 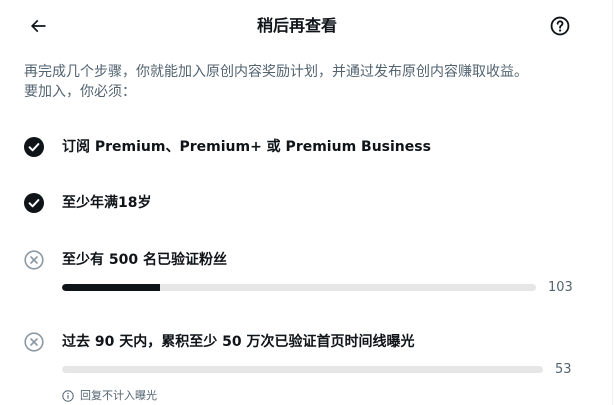 I want to click on help-button, so click(x=560, y=26).